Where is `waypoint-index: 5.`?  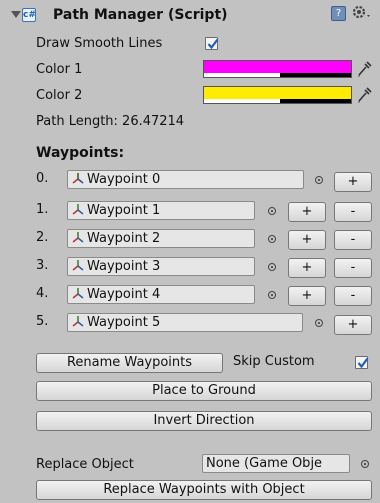 waypoint-index: 5. is located at coordinates (42, 321).